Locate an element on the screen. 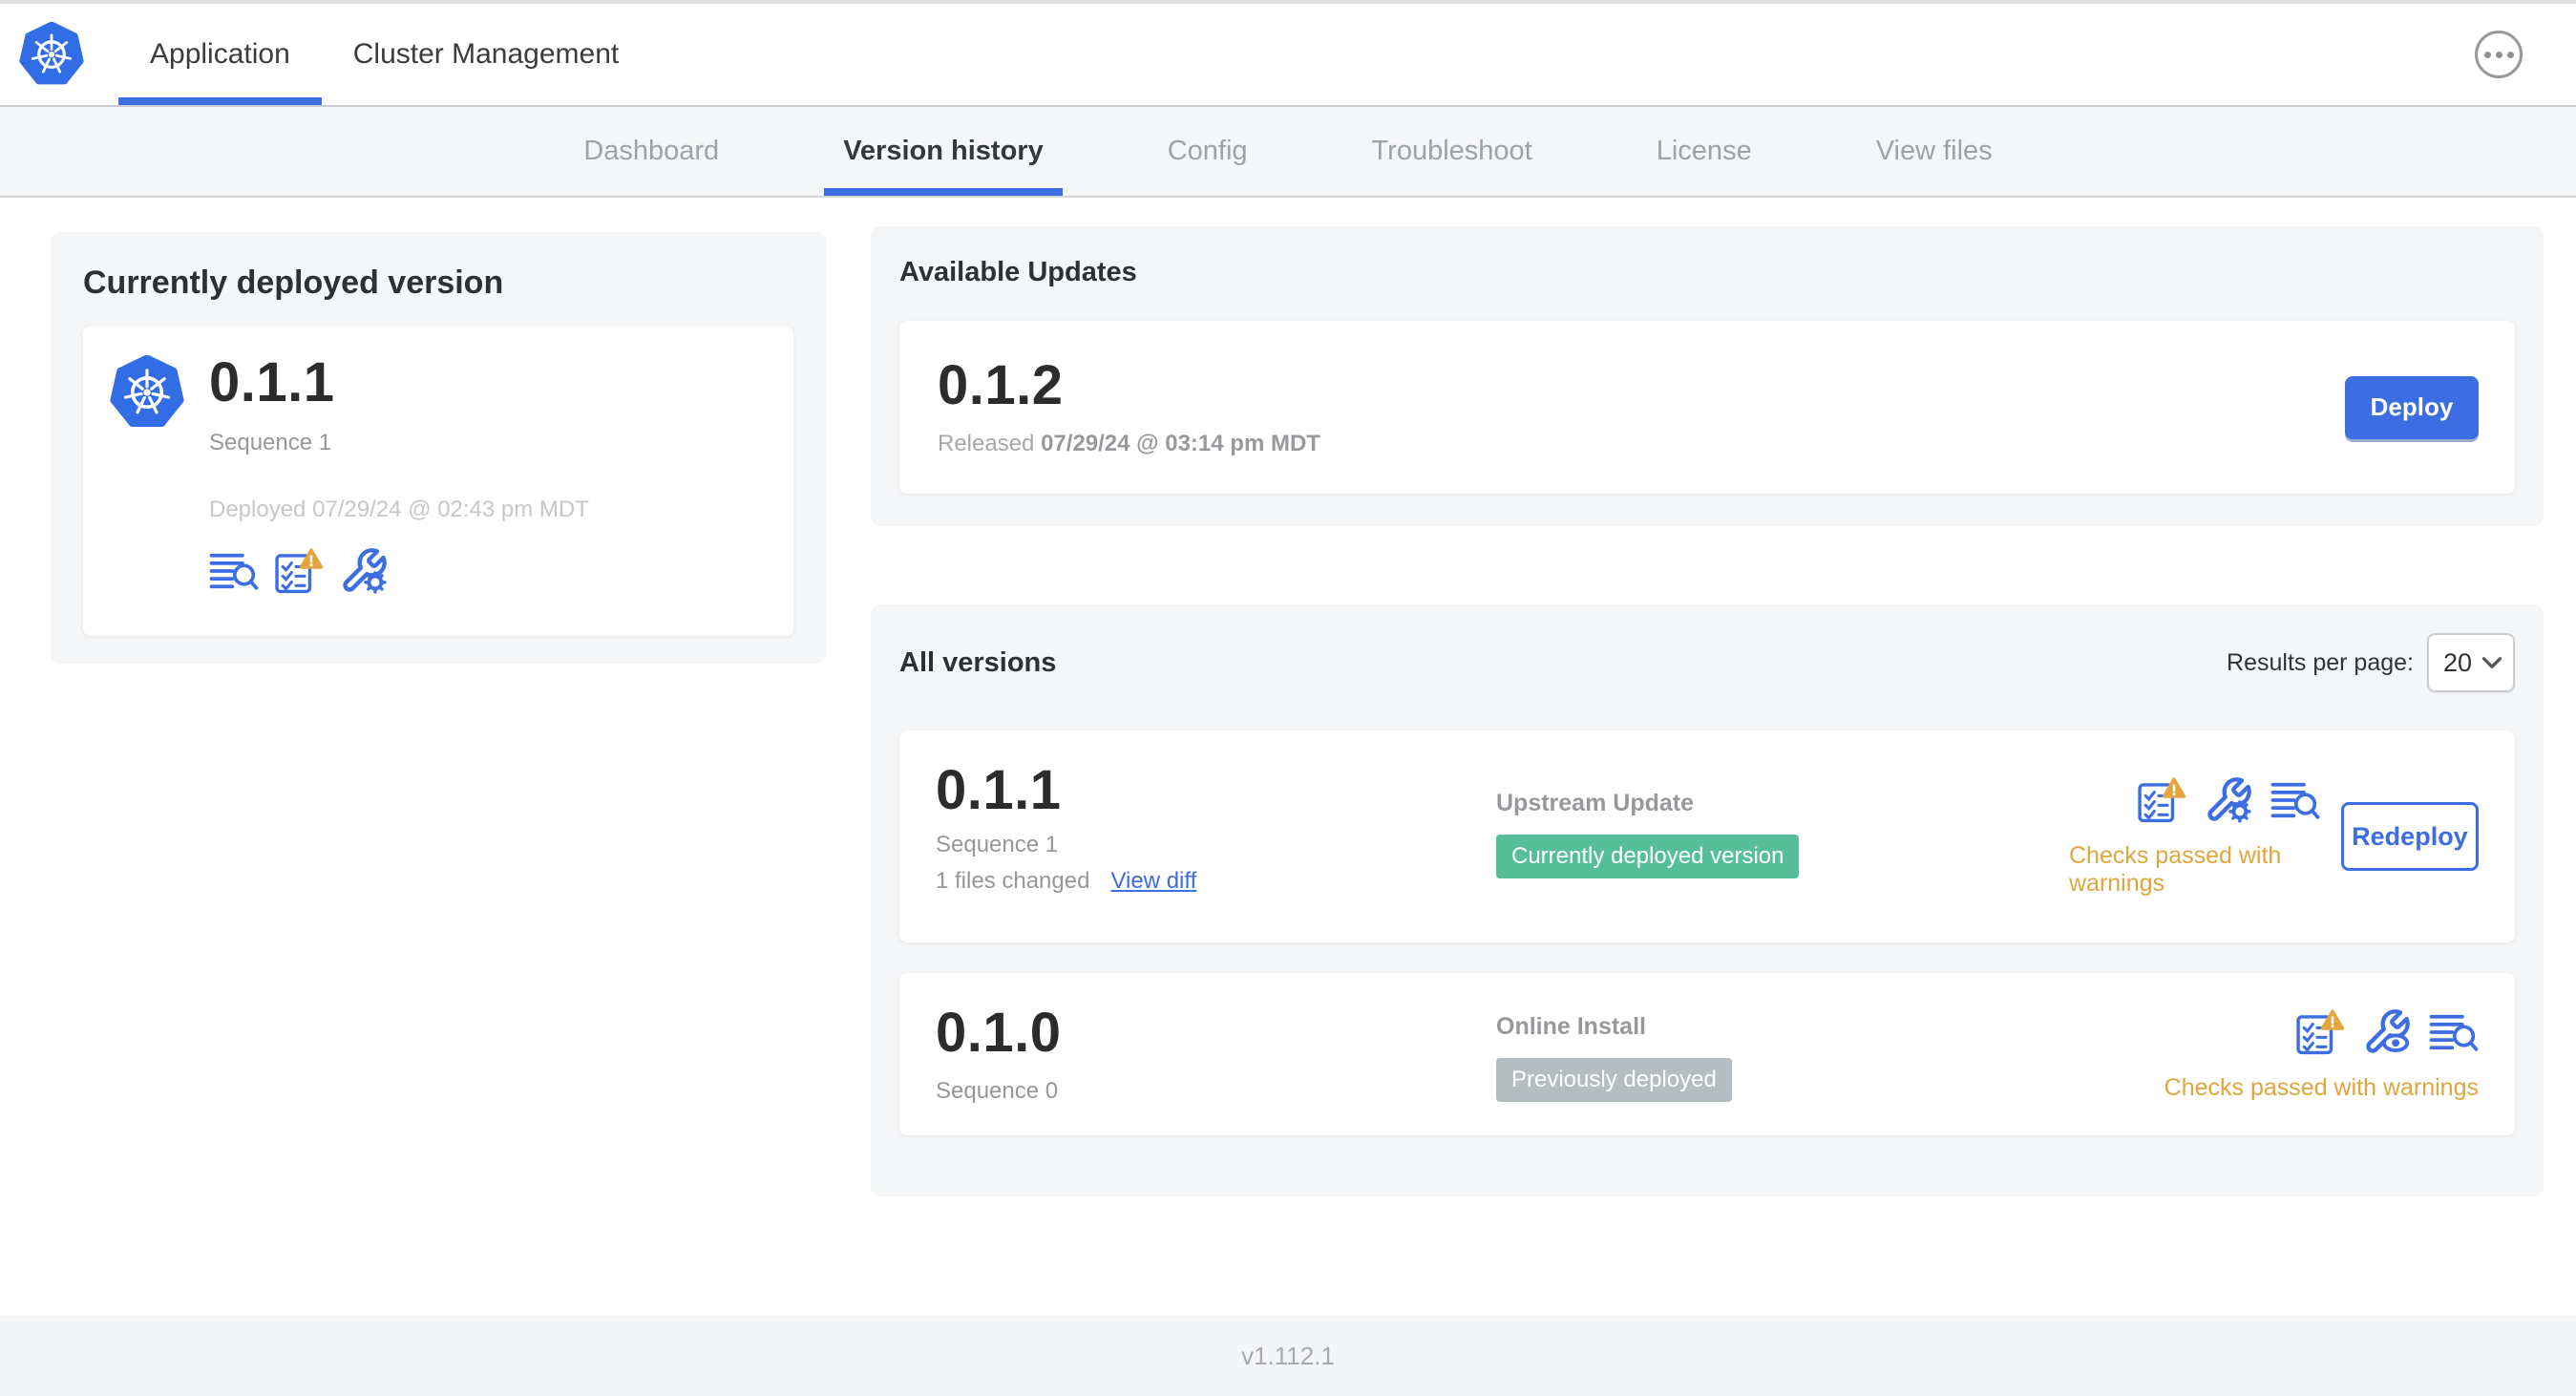 The image size is (2576, 1396). update-released-timestamp: Released 07/29/24 @ 03:14 pm MDT is located at coordinates (1129, 444).